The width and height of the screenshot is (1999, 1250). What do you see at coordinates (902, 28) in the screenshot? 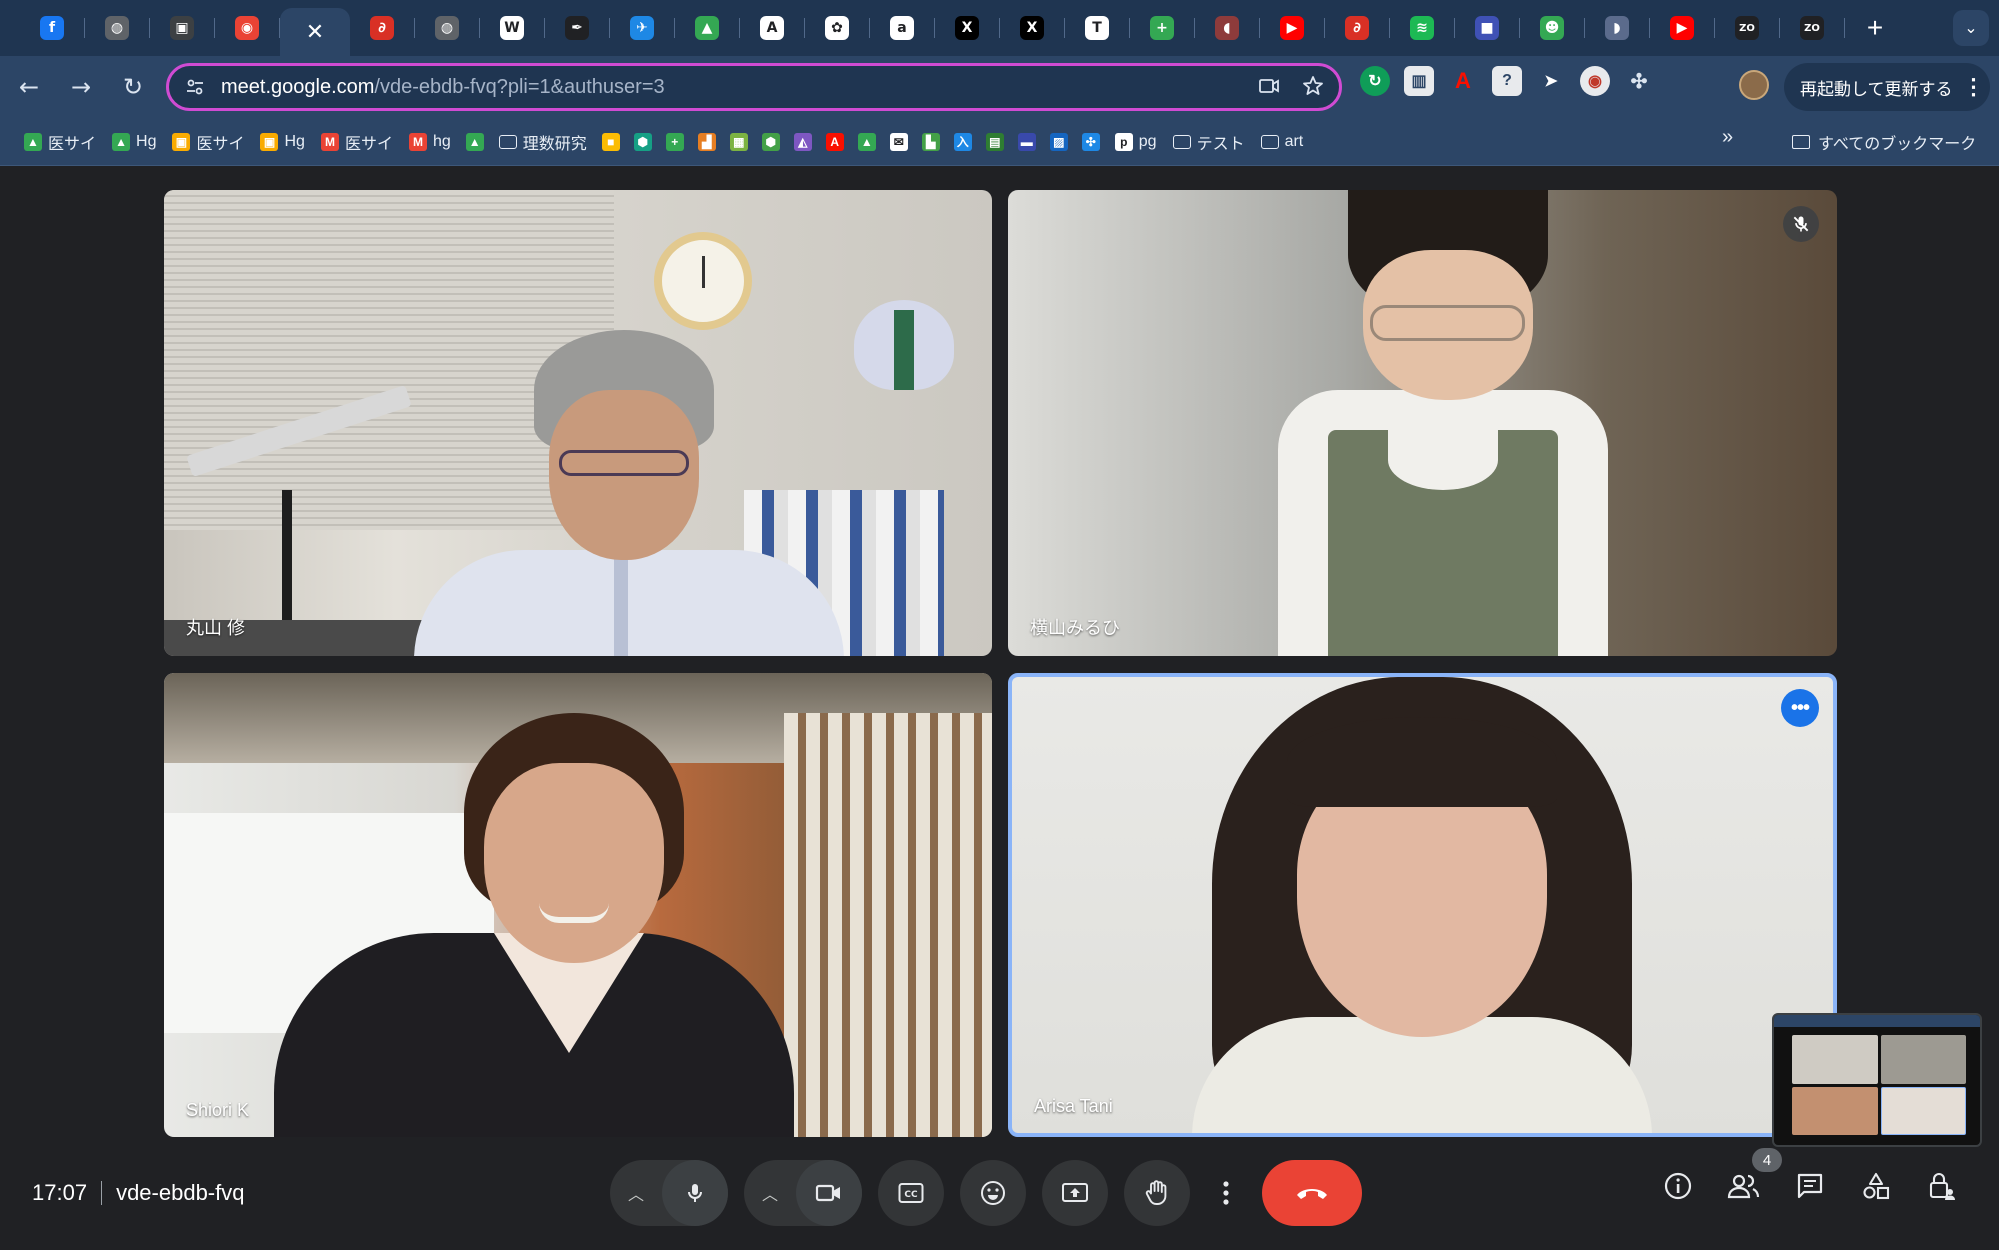
I see `browser-tab: a` at bounding box center [902, 28].